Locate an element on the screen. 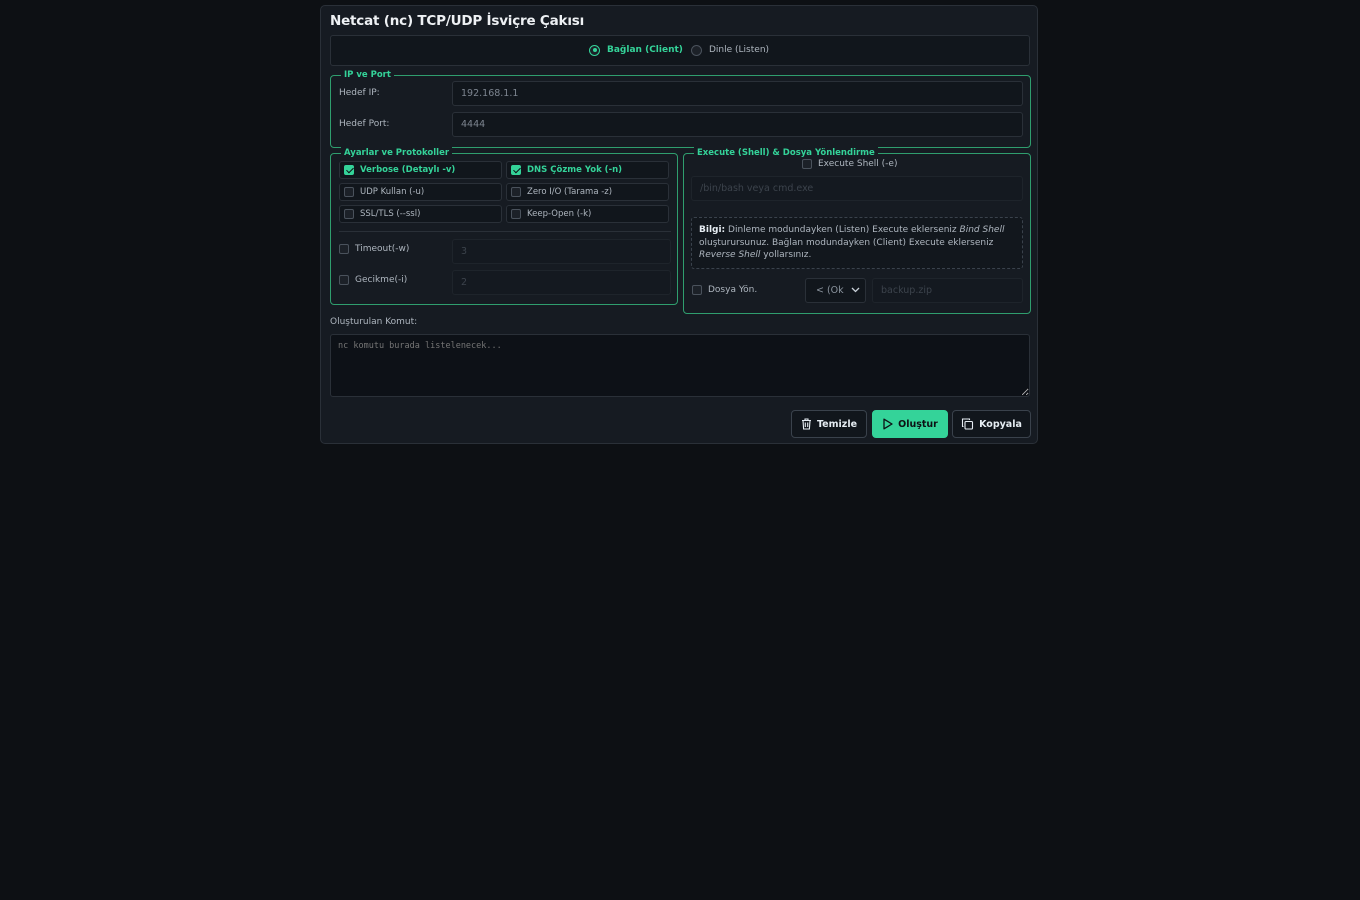 The width and height of the screenshot is (1360, 900). command-output is located at coordinates (680, 365).